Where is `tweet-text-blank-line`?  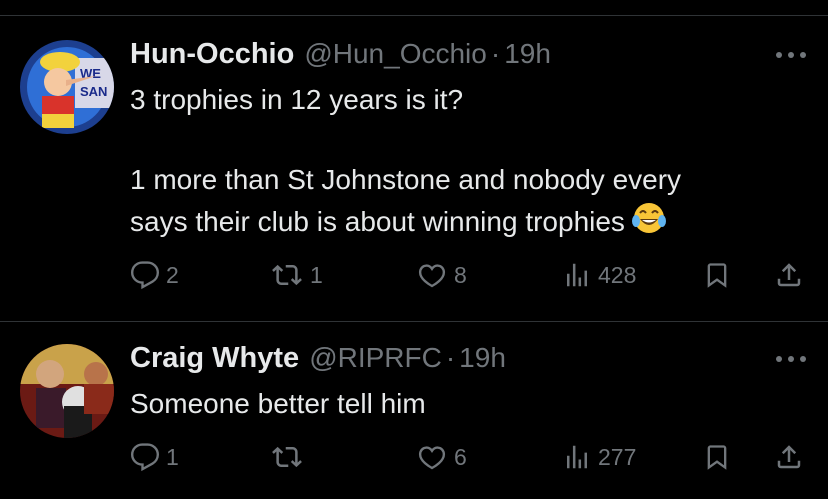 tweet-text-blank-line is located at coordinates (405, 140).